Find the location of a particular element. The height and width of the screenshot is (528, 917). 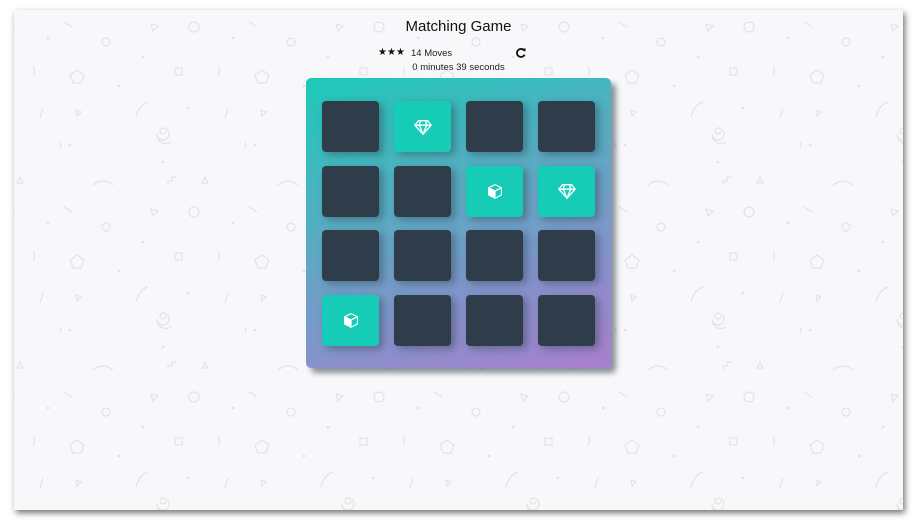

timer: 0 minutes 39 seconds is located at coordinates (458, 67).